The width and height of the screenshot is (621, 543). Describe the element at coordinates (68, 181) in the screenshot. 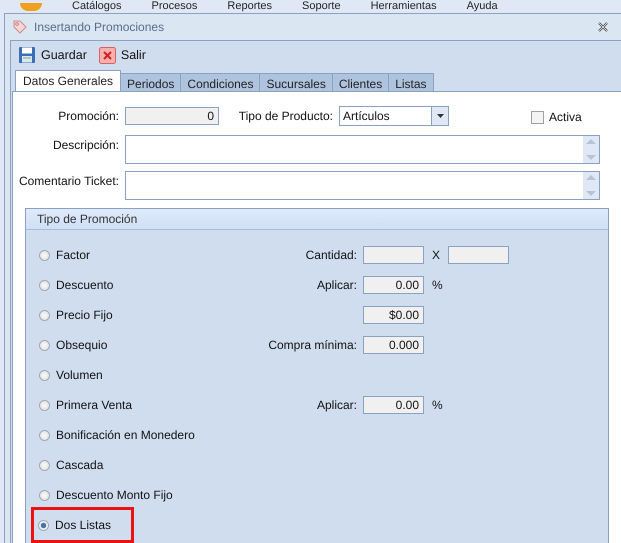

I see `field-label: Comentario Ticket:` at that location.